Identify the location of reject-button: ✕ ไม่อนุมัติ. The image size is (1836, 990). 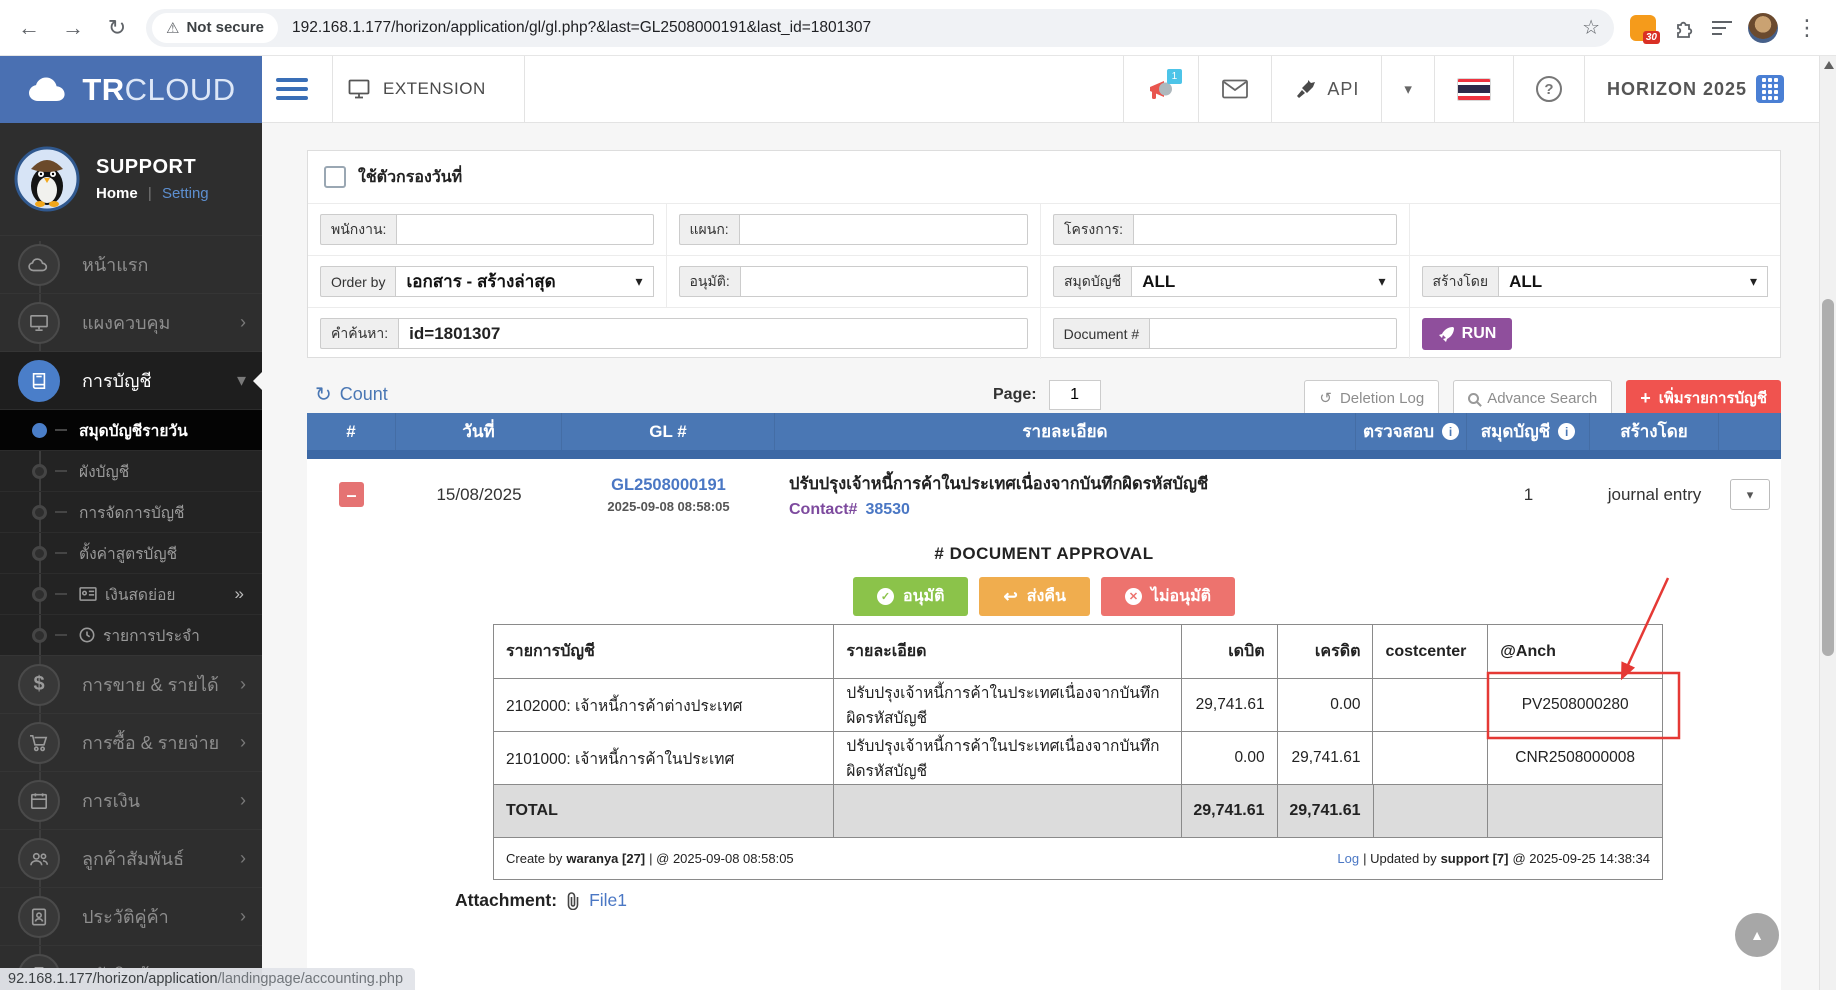
(1168, 596).